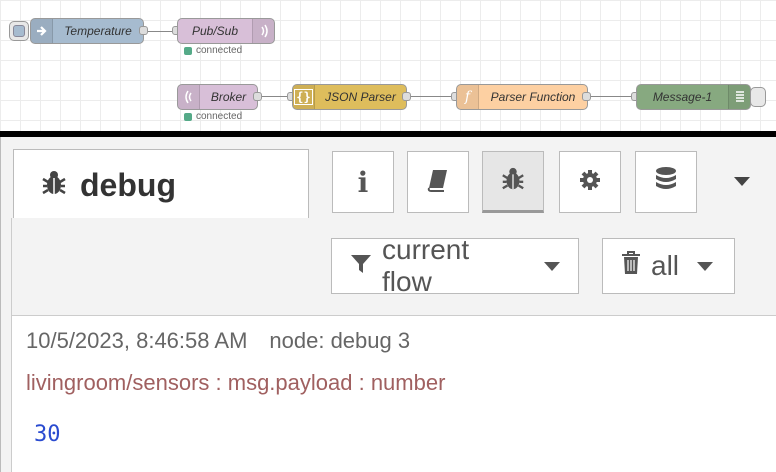  Describe the element at coordinates (42, 31) in the screenshot. I see `arrow-right-icon` at that location.